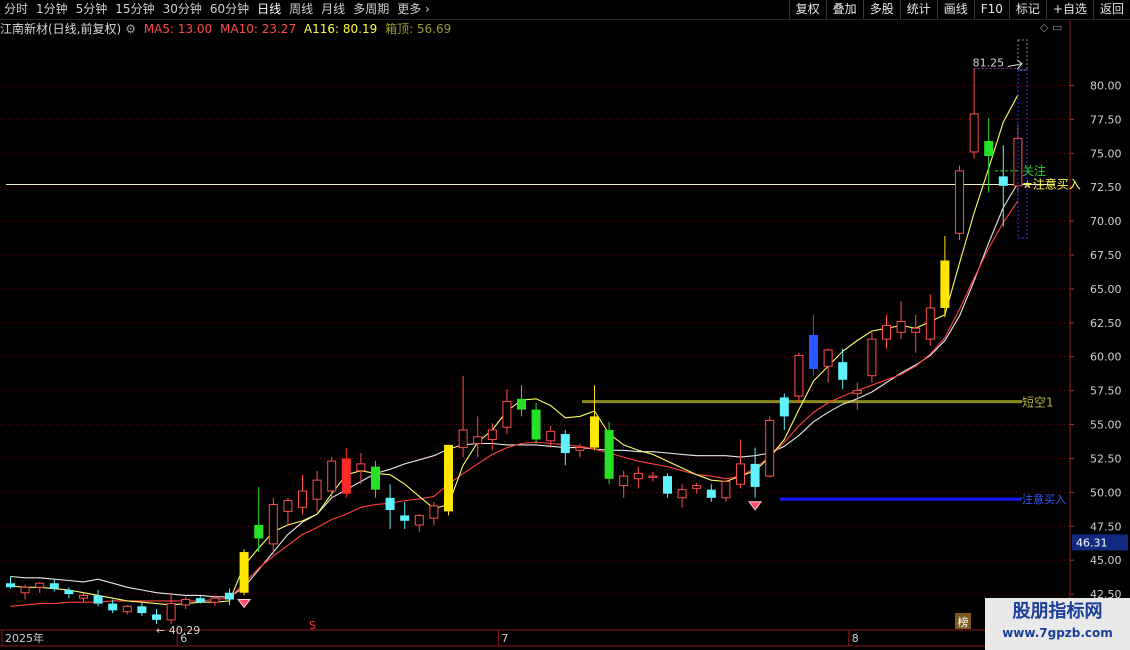  What do you see at coordinates (1106, 560) in the screenshot?
I see `y-tick-label: 45.00` at bounding box center [1106, 560].